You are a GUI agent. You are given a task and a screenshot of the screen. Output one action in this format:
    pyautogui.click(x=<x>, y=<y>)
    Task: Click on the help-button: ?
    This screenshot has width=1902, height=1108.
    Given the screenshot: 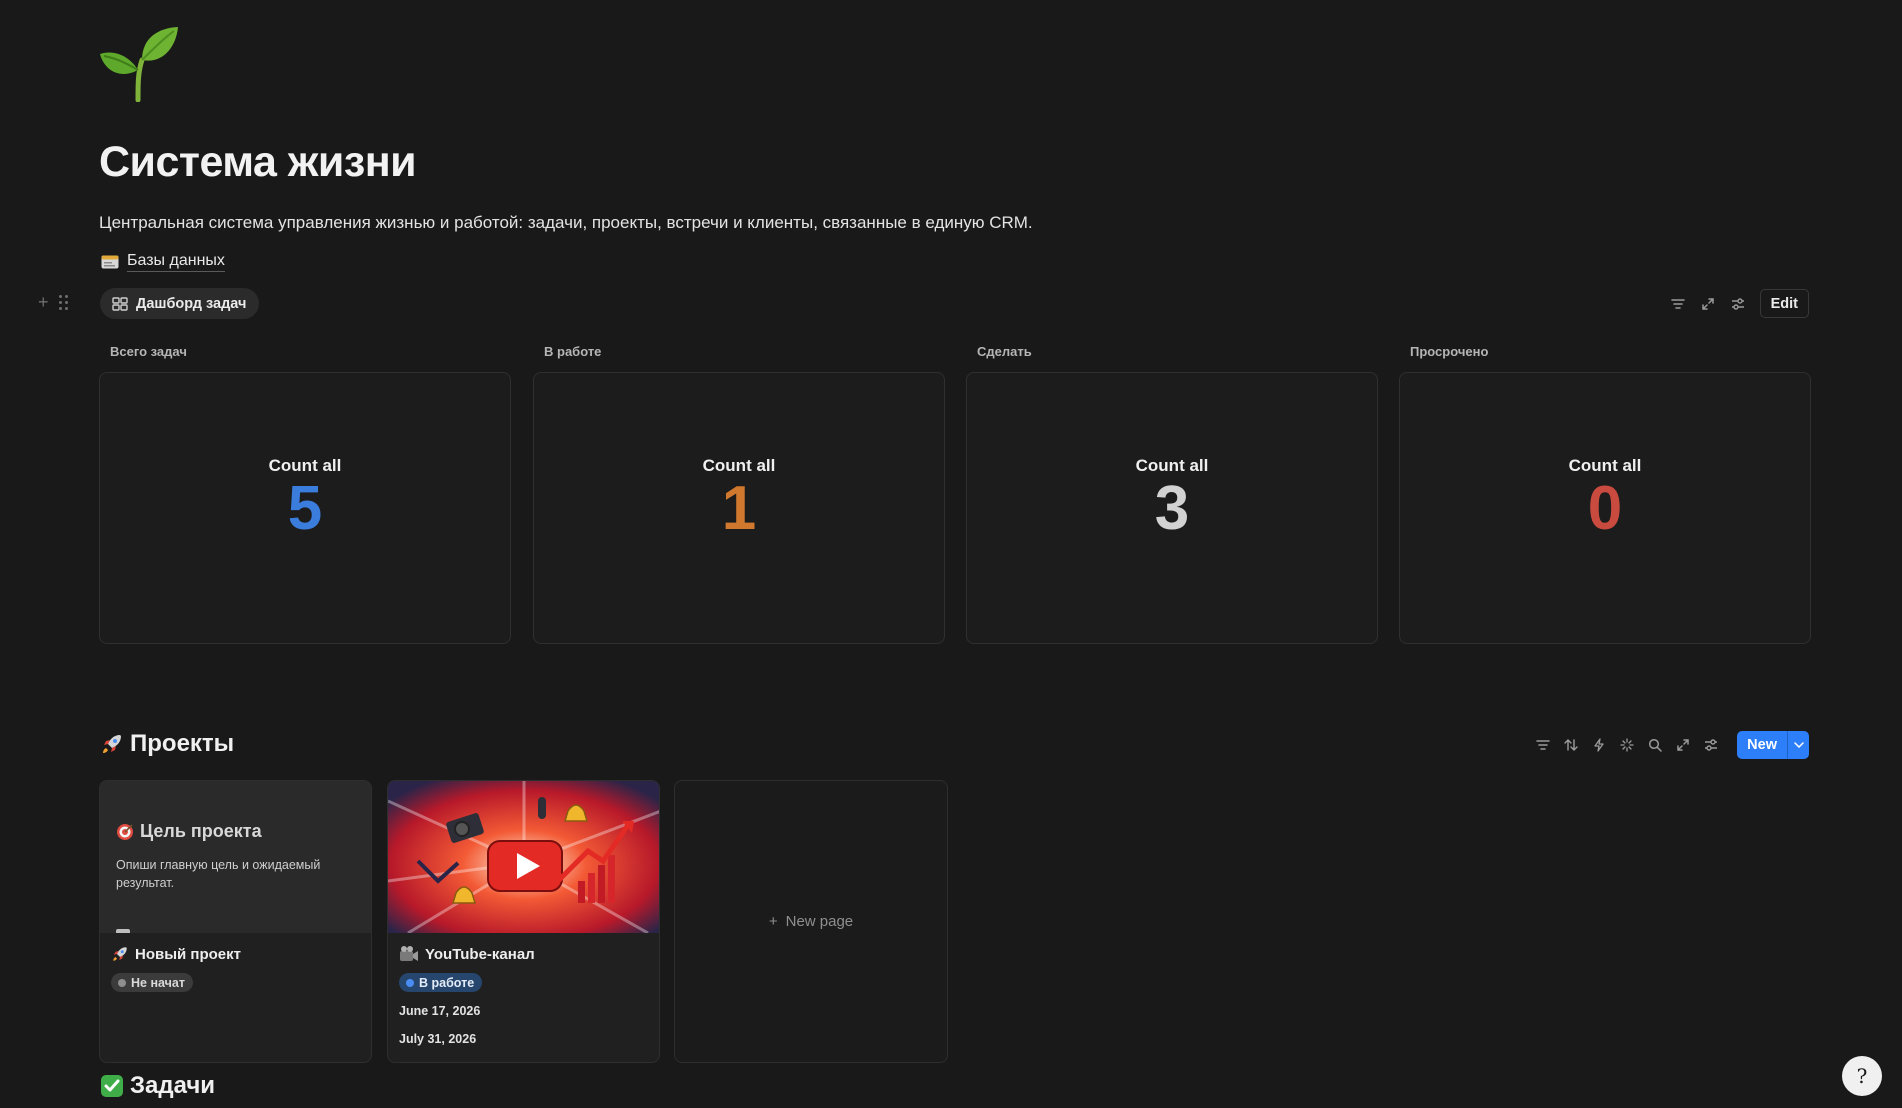 What is the action you would take?
    pyautogui.click(x=1862, y=1076)
    